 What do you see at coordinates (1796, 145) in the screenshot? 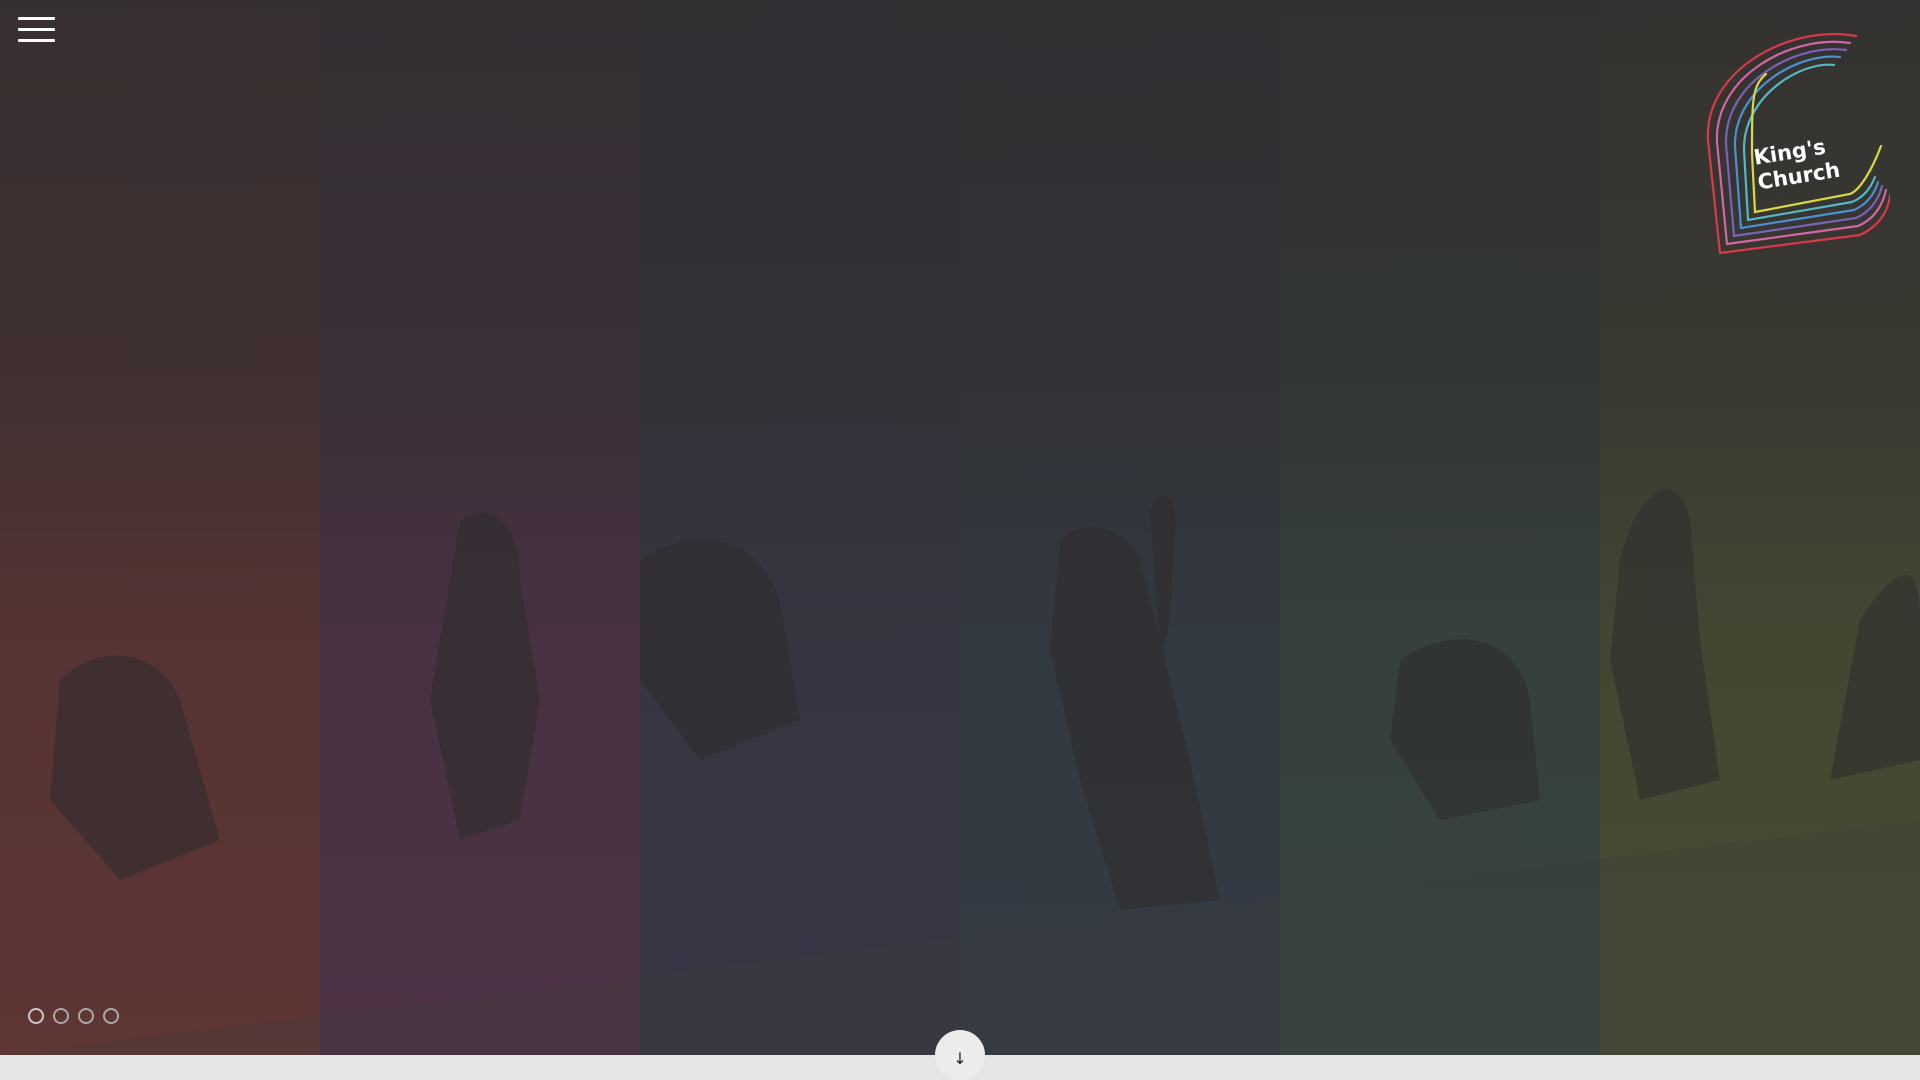
I see `kings-church-logo: King's Church` at bounding box center [1796, 145].